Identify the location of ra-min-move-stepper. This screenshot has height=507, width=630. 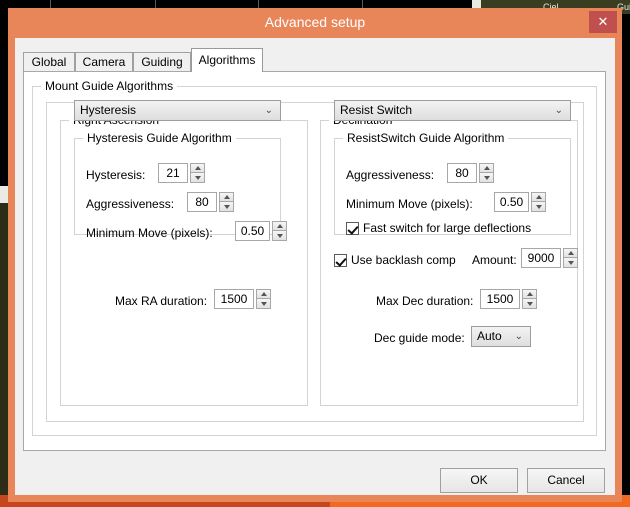
(279, 231).